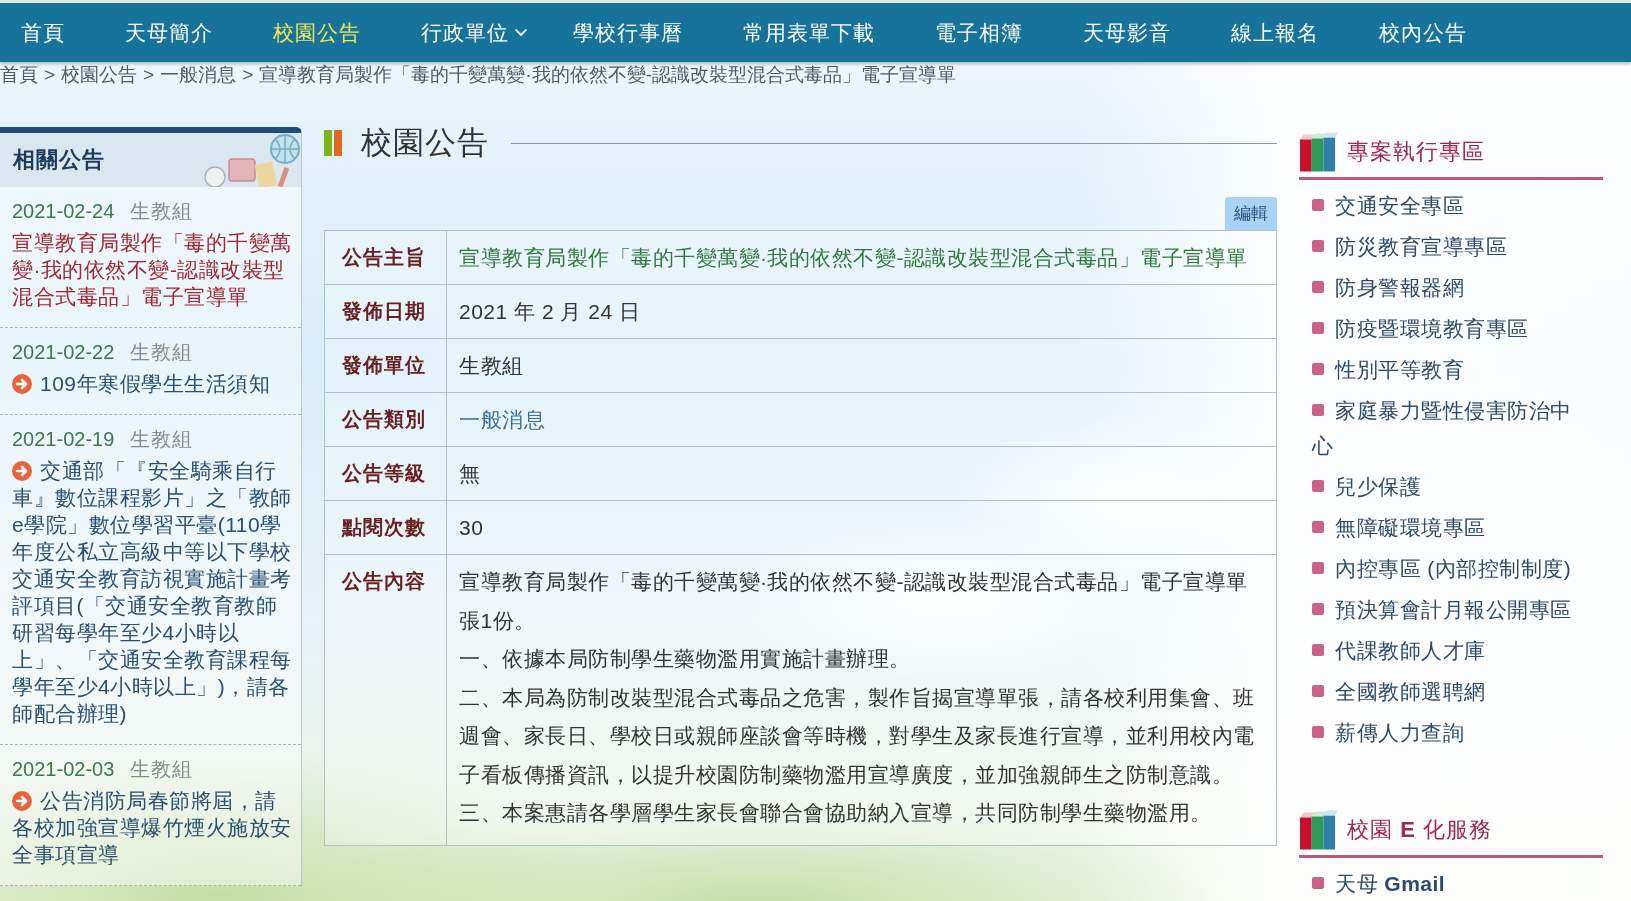 This screenshot has height=901, width=1631. What do you see at coordinates (1446, 732) in the screenshot?
I see `sidebar-link: 薪傳人力查詢` at bounding box center [1446, 732].